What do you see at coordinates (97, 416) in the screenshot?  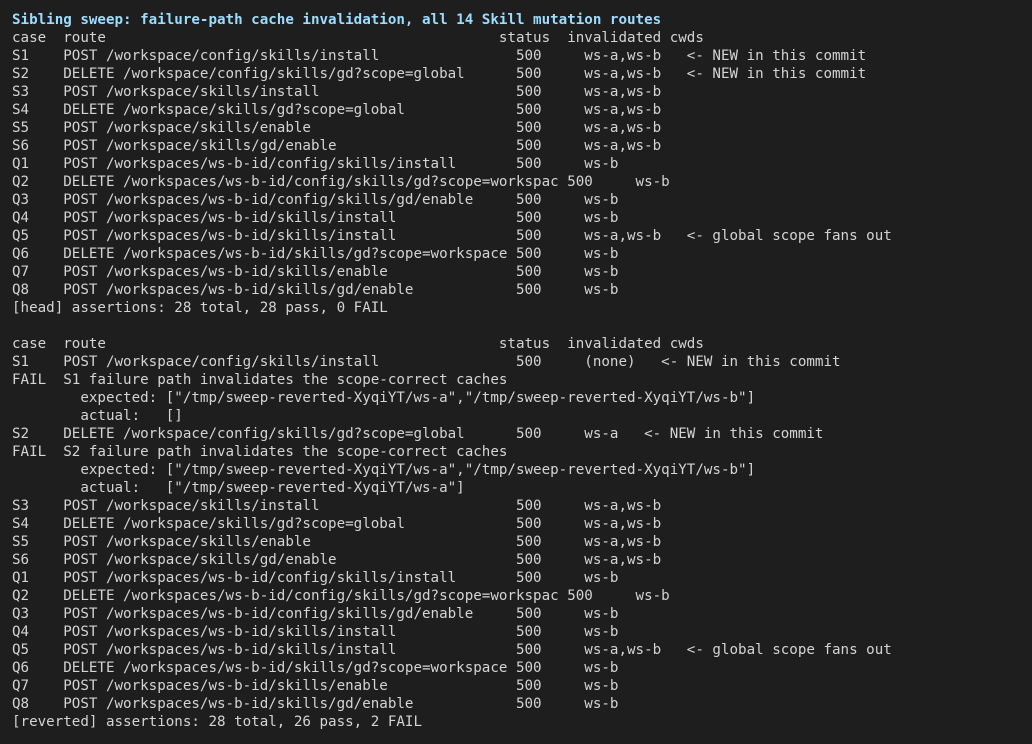 I see `output-line: actual: []` at bounding box center [97, 416].